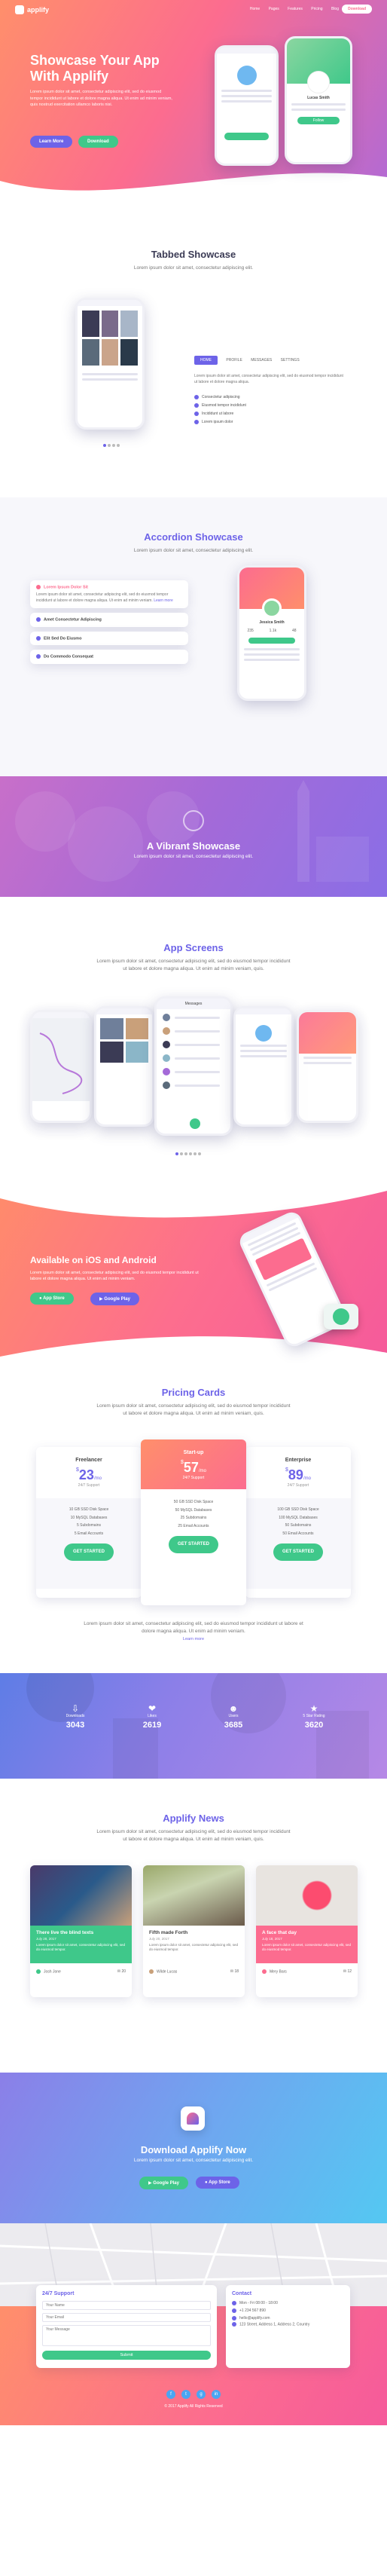 The image size is (387, 2576). I want to click on name-field, so click(126, 2305).